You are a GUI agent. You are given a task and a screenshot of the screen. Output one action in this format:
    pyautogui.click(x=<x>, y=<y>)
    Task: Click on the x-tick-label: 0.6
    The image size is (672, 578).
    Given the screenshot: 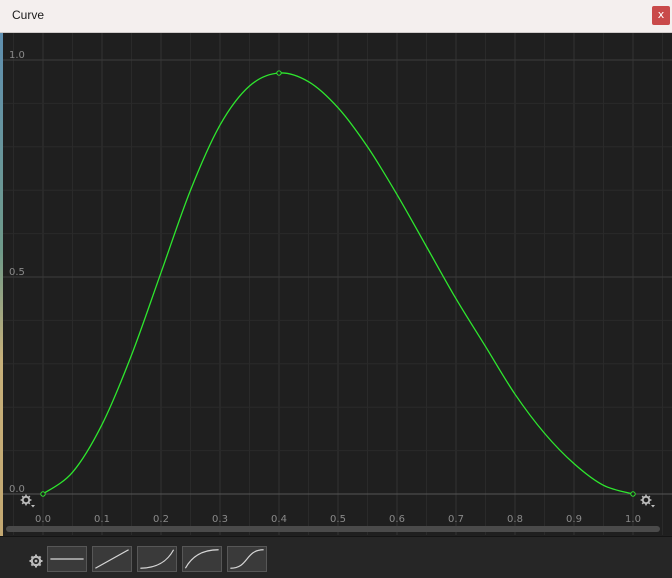 What is the action you would take?
    pyautogui.click(x=397, y=519)
    